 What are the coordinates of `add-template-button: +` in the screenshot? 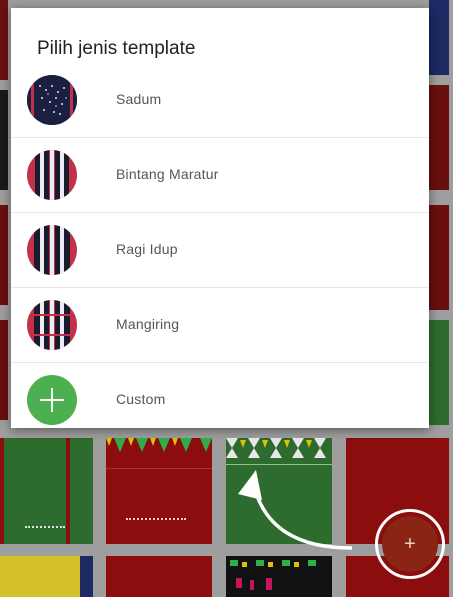 It's located at (410, 544).